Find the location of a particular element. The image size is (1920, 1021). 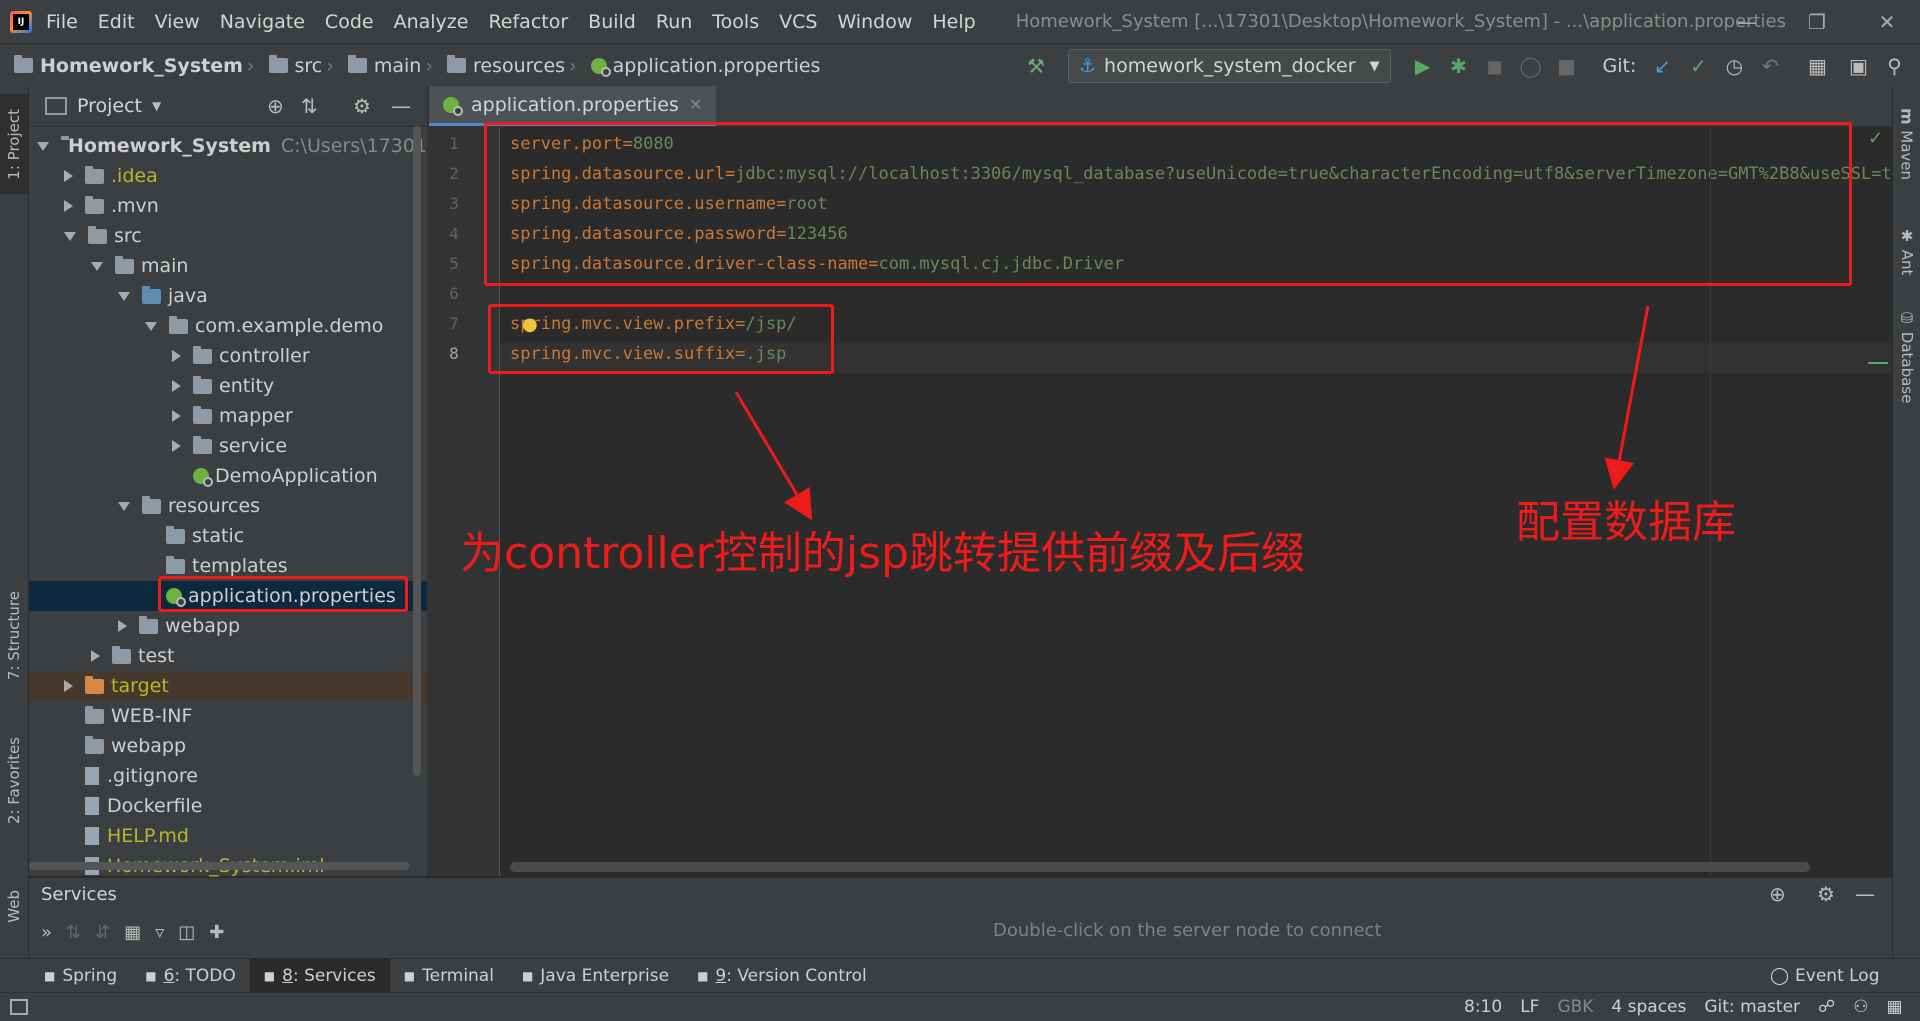

annotation-configure-database: 配置数据库 is located at coordinates (1626, 522).